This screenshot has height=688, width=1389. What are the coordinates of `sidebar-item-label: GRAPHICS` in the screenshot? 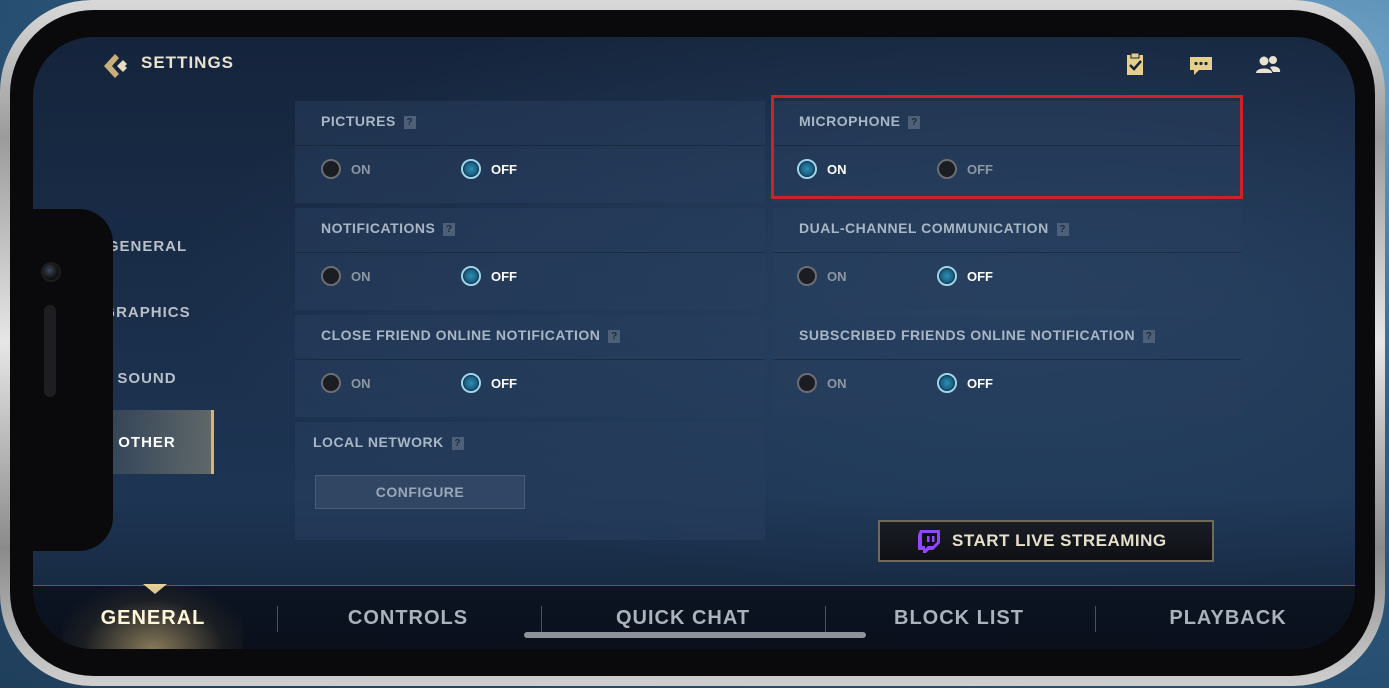 It's located at (147, 312).